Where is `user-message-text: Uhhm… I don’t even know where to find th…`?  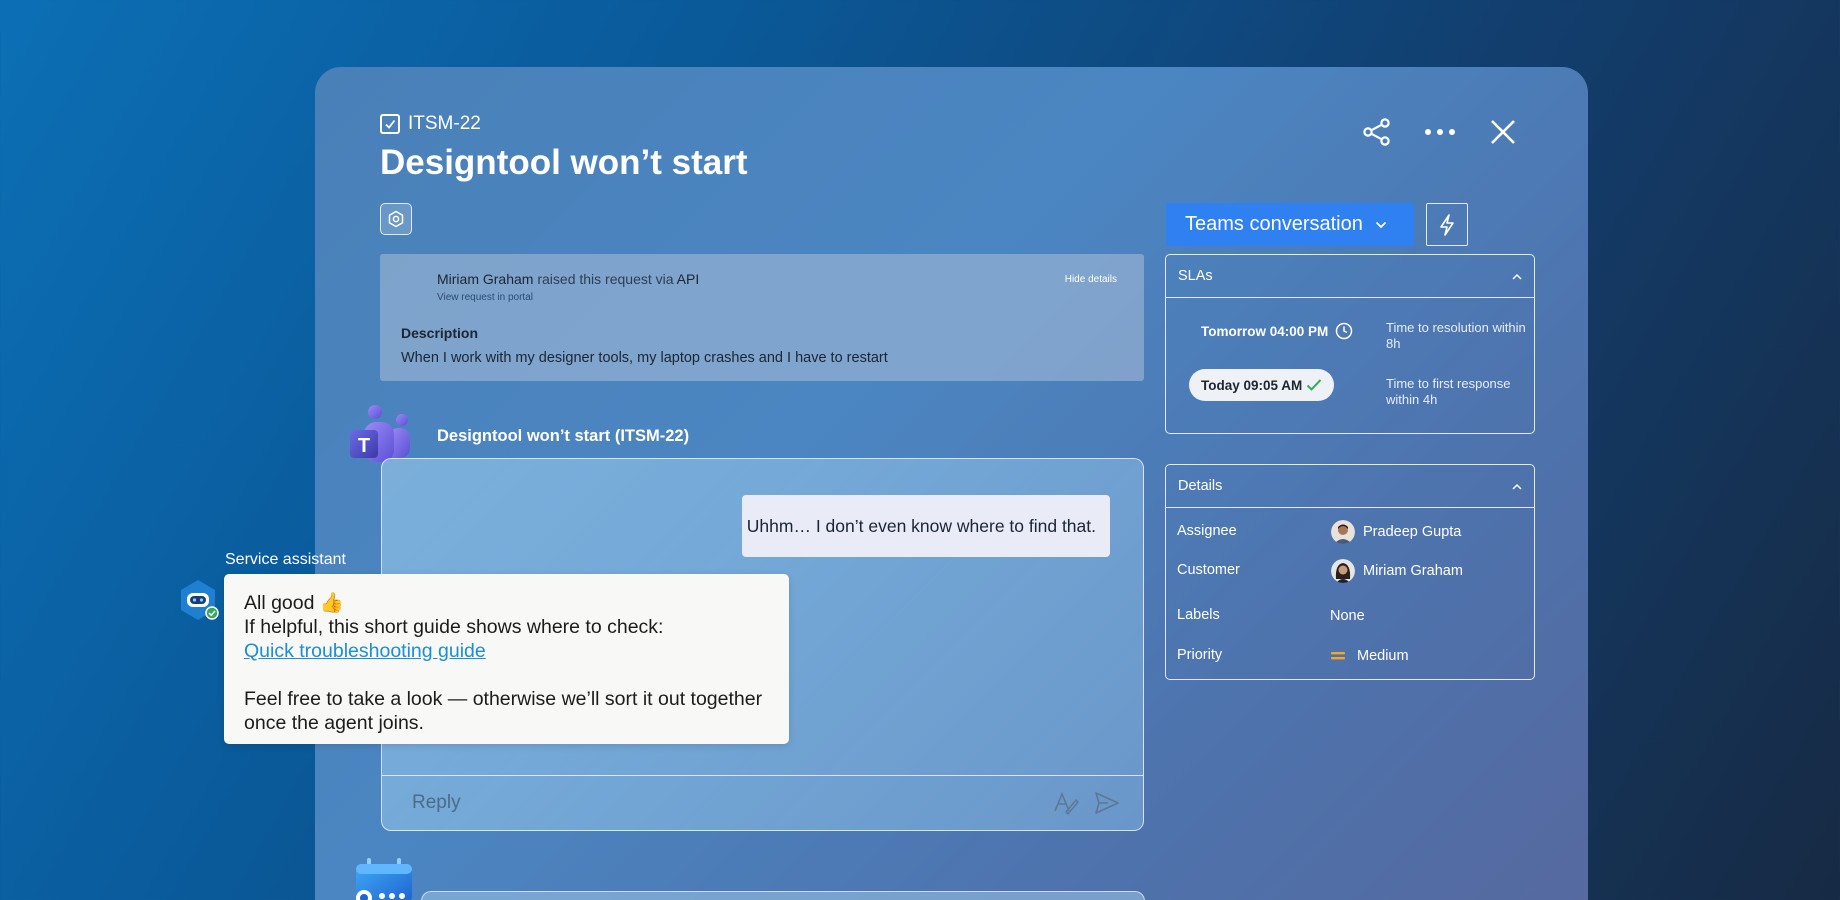
user-message-text: Uhhm… I don’t even know where to find th… is located at coordinates (921, 525).